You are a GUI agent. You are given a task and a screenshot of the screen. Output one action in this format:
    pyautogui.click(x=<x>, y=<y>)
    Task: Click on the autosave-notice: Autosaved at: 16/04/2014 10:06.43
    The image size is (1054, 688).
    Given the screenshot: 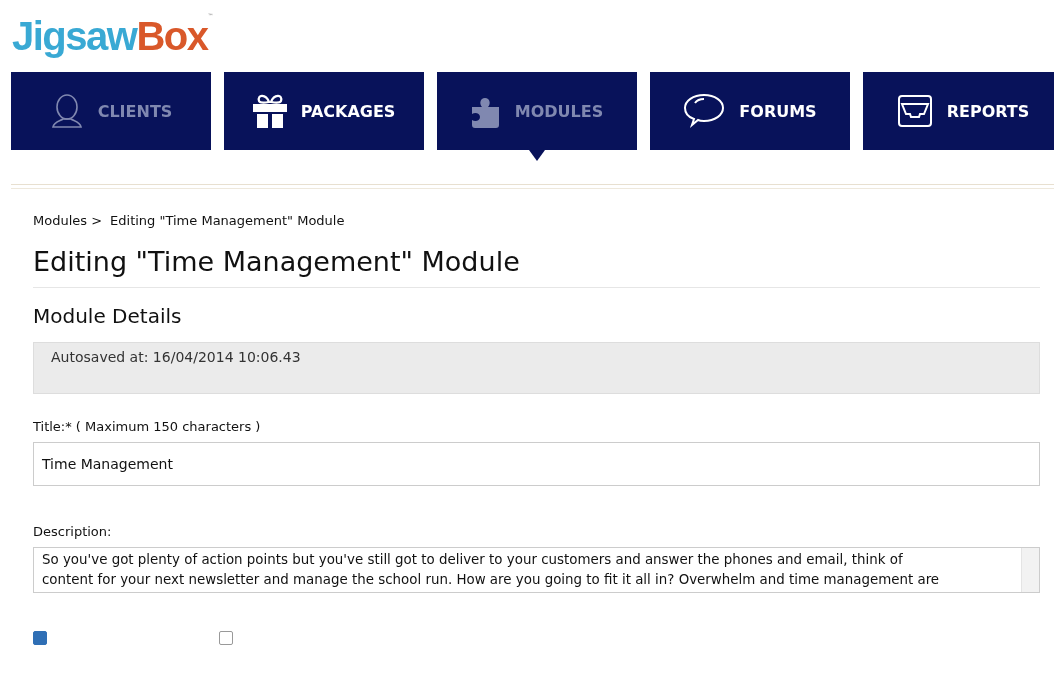 What is the action you would take?
    pyautogui.click(x=536, y=368)
    